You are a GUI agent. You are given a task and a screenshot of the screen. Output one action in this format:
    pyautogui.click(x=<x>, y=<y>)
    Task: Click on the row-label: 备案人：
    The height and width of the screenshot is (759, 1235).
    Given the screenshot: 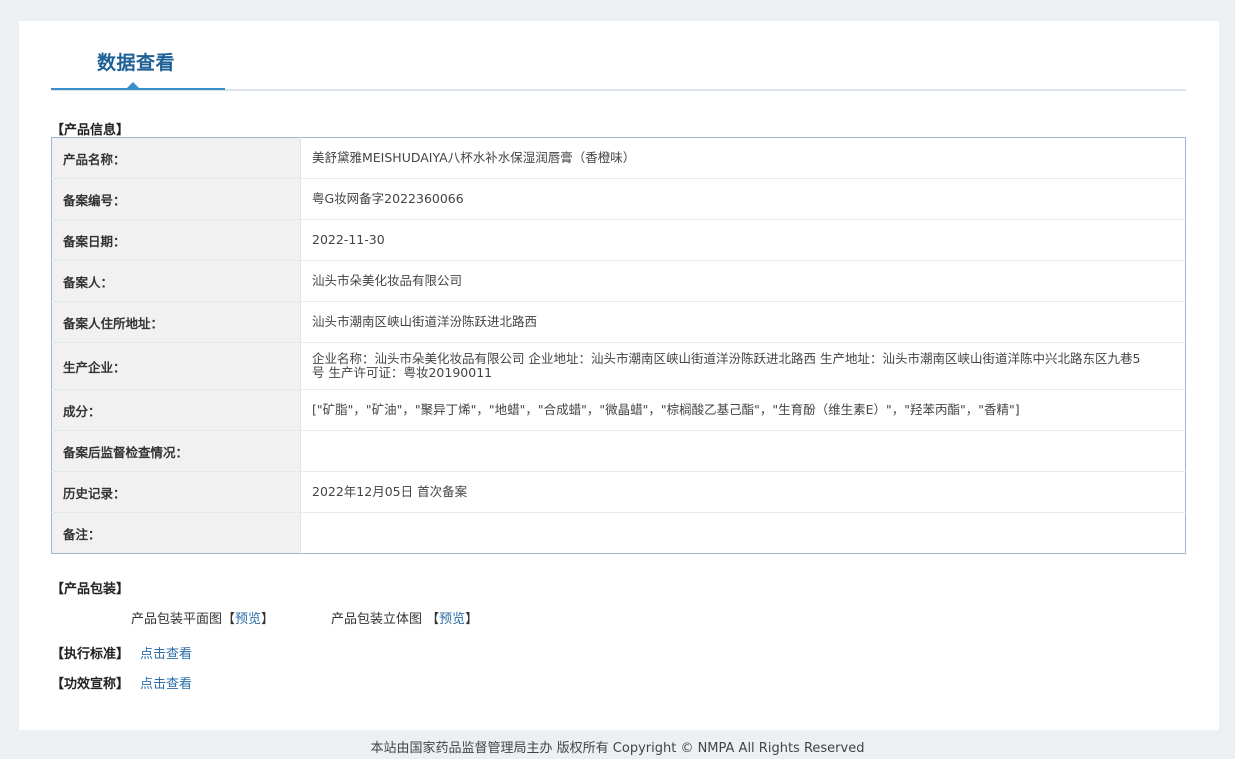 What is the action you would take?
    pyautogui.click(x=176, y=281)
    